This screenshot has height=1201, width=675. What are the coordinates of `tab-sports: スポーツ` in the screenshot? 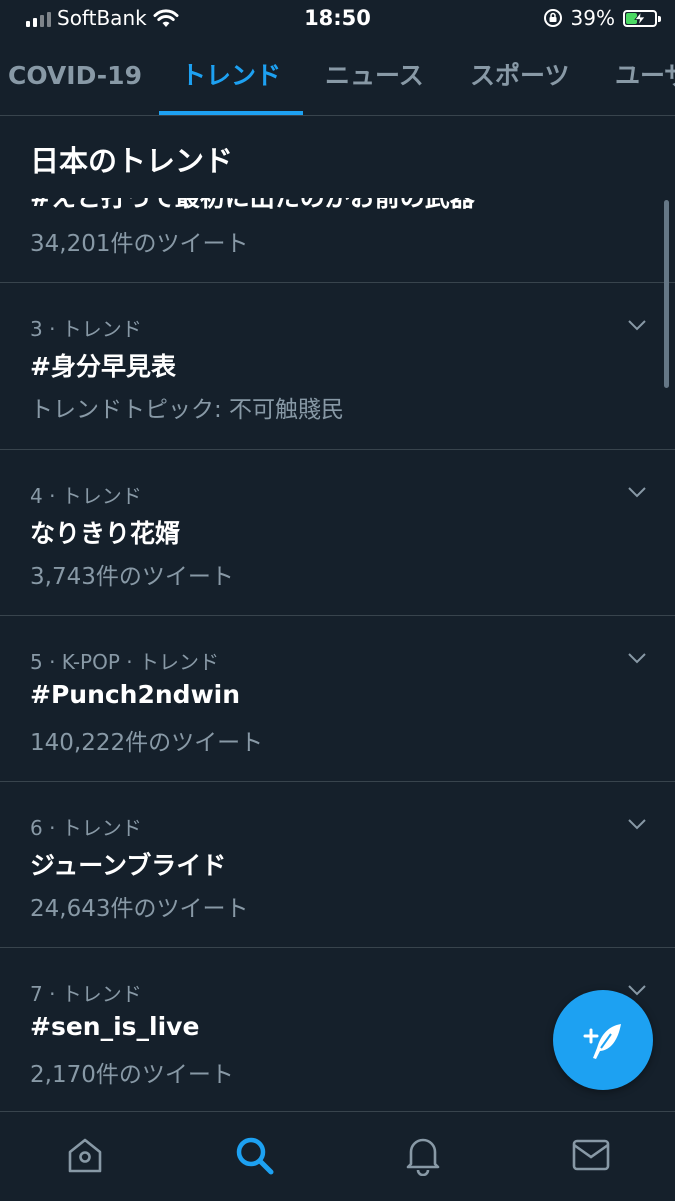 It's located at (520, 77).